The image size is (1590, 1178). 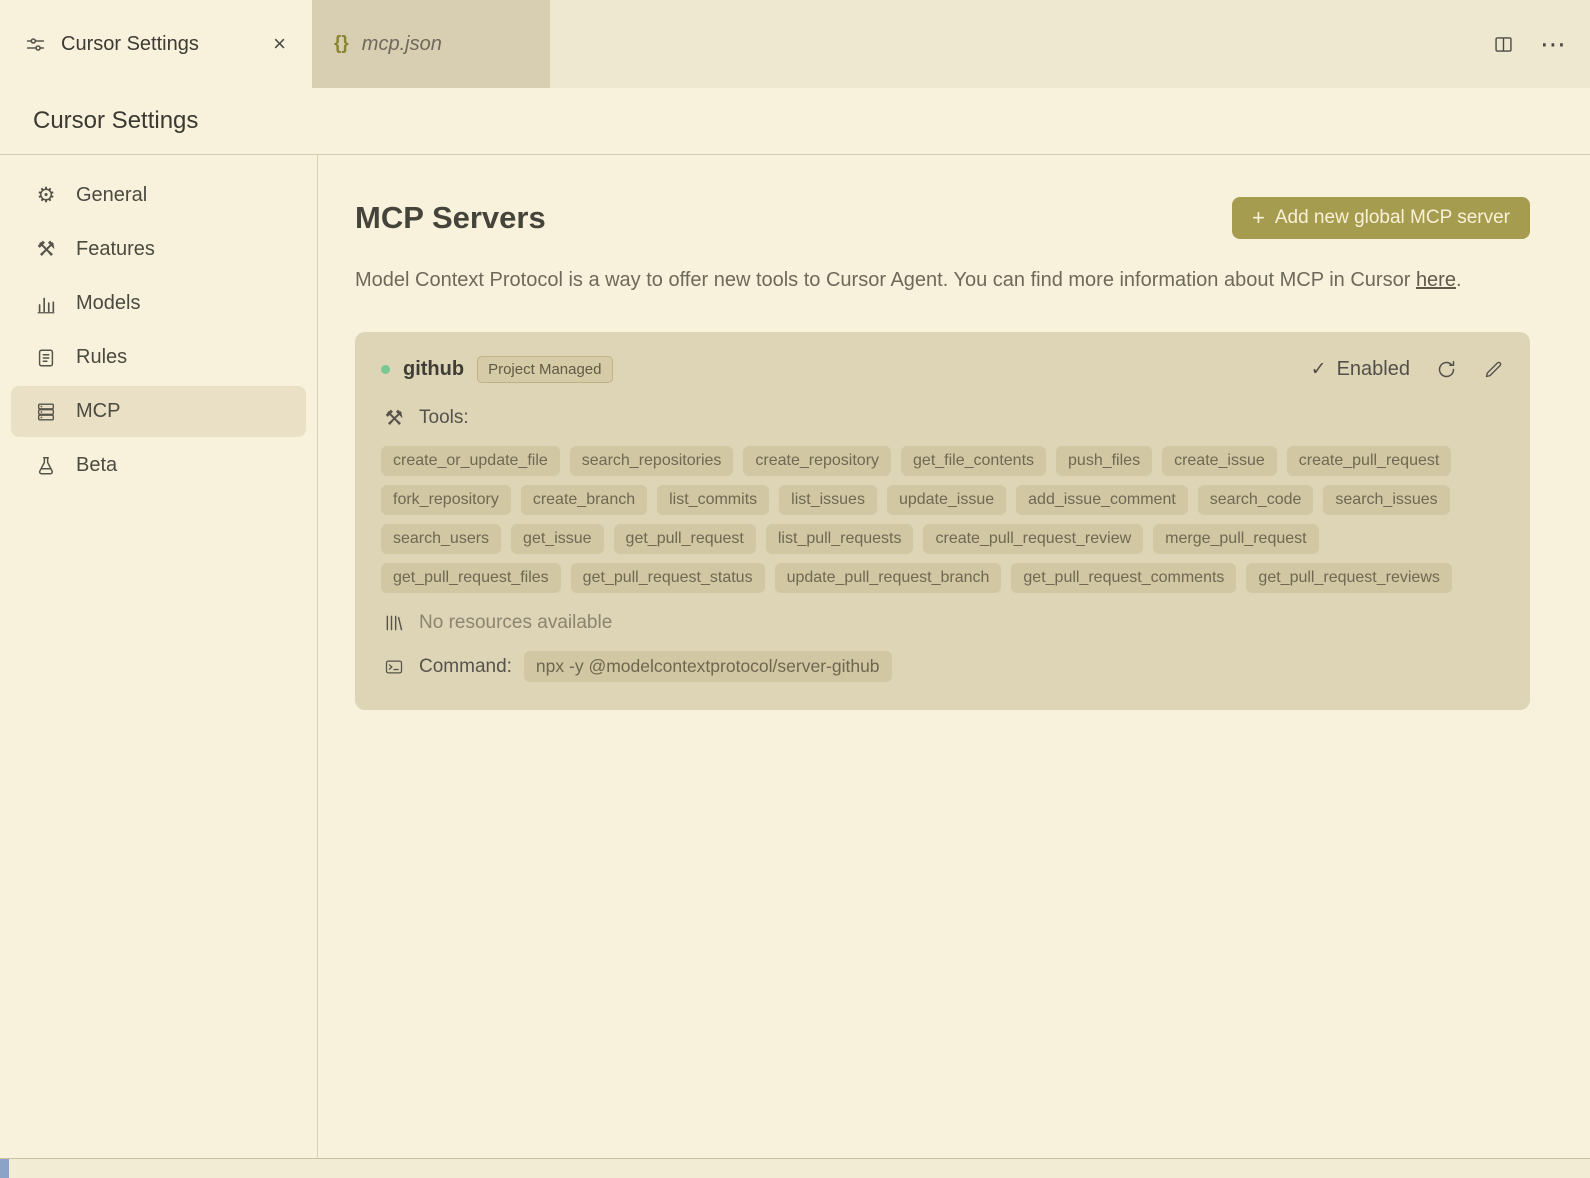 What do you see at coordinates (545, 369) in the screenshot?
I see `project-managed-badge: Project Managed` at bounding box center [545, 369].